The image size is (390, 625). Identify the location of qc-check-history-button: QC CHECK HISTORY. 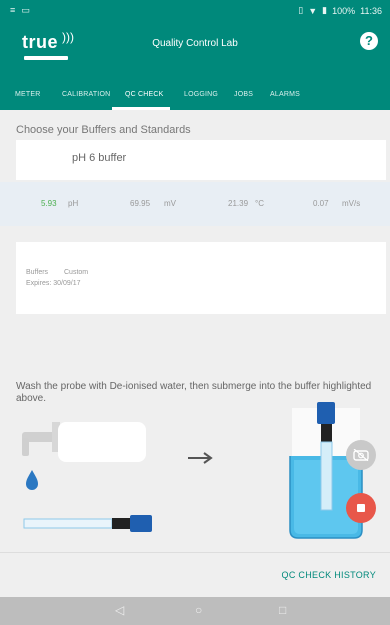
(329, 575).